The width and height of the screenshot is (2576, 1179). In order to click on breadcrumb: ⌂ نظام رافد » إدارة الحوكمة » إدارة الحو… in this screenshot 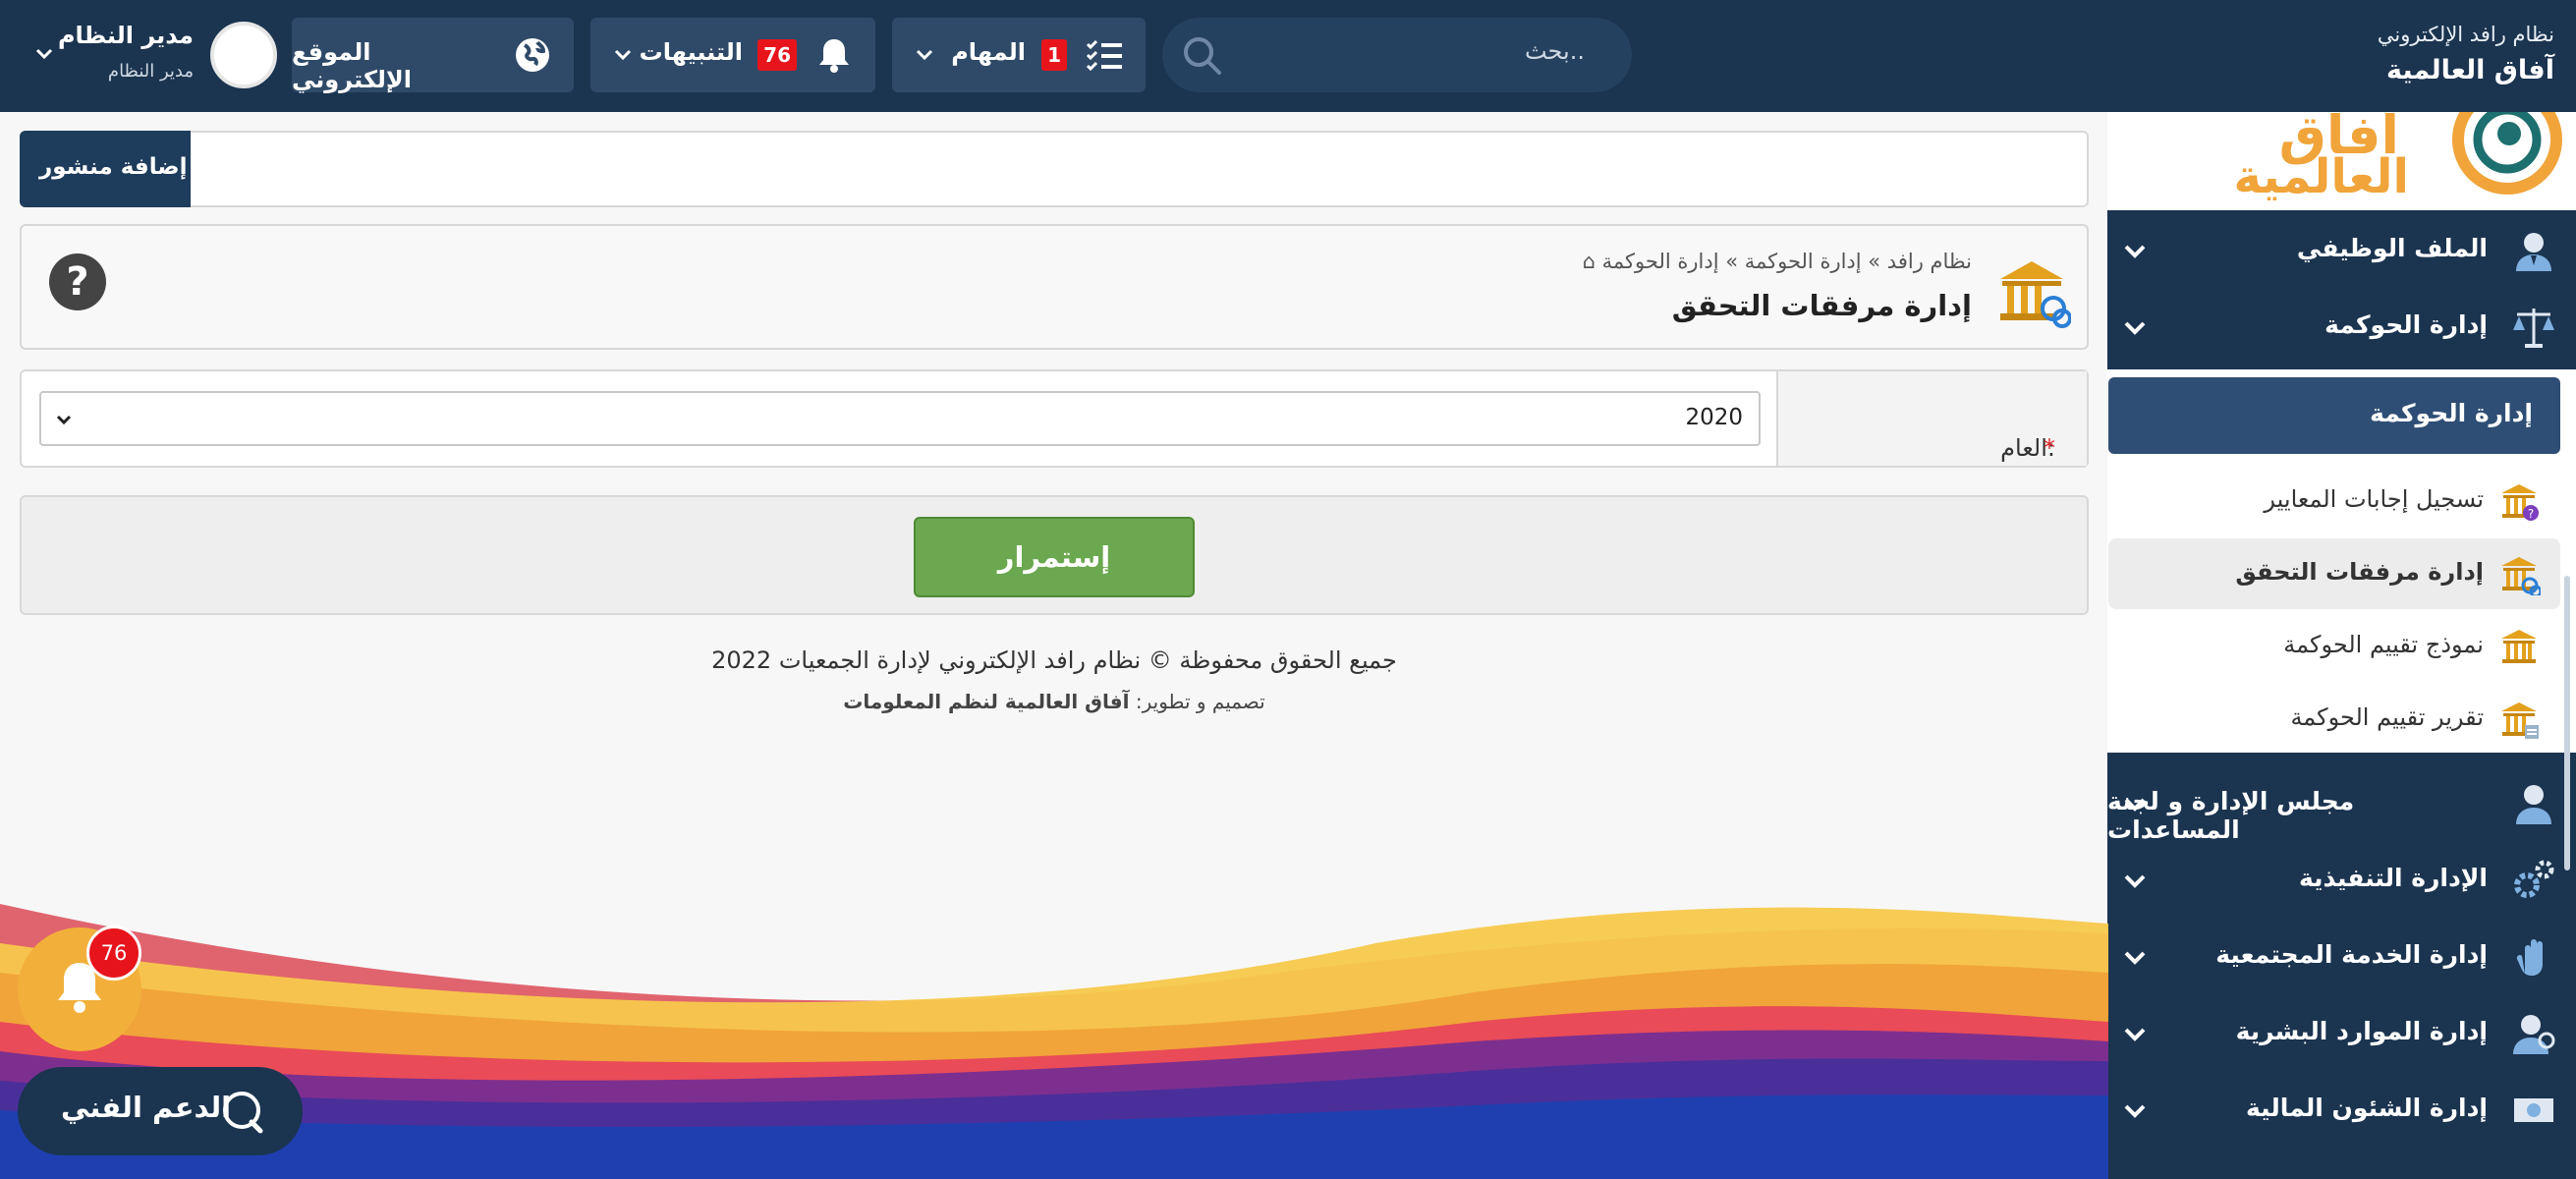, I will do `click(1777, 261)`.